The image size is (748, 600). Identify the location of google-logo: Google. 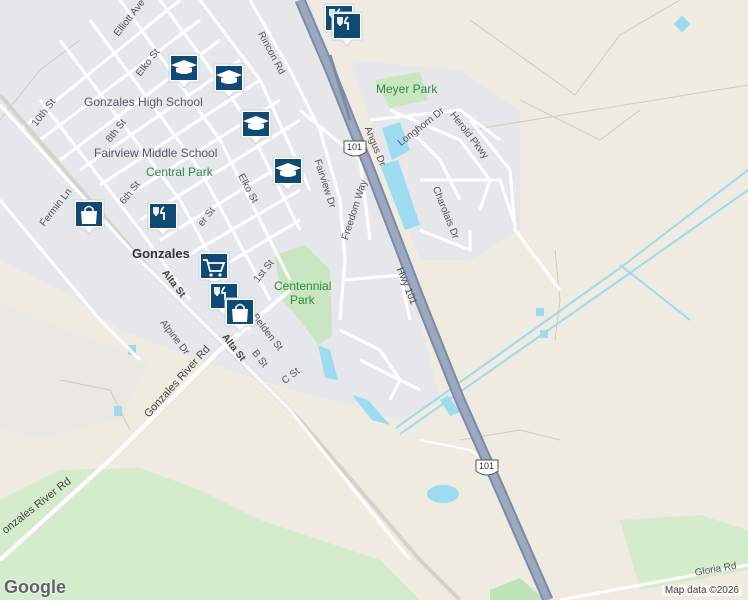
(35, 587).